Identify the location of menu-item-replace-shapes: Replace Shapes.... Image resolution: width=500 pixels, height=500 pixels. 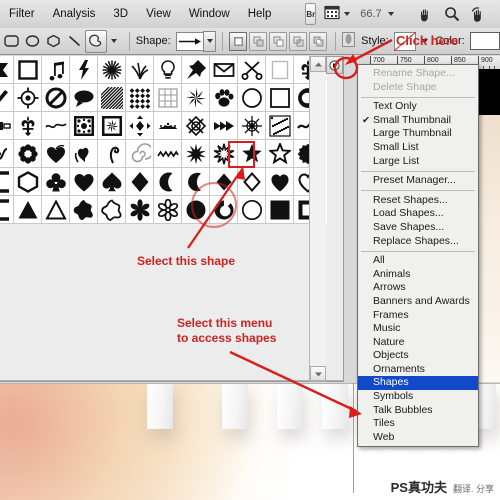
(418, 242).